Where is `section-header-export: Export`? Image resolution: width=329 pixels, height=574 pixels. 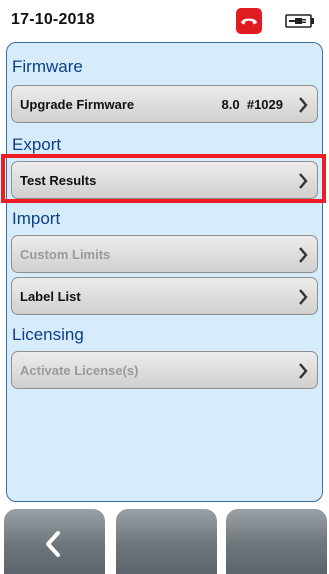 section-header-export: Export is located at coordinates (37, 144).